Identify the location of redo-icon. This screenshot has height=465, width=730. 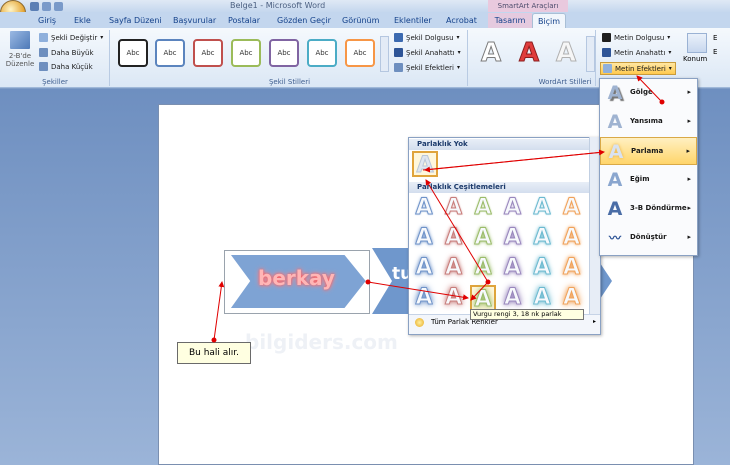
(58, 6).